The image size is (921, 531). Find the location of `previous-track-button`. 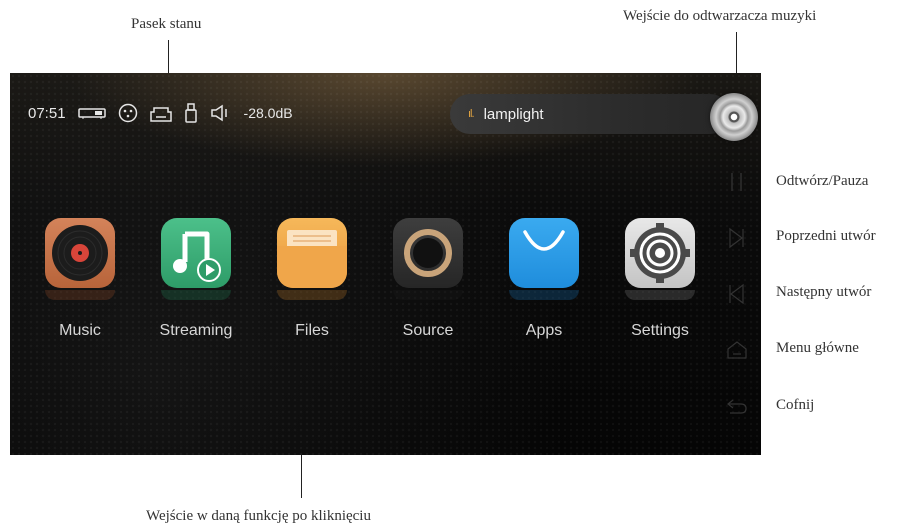

previous-track-button is located at coordinates (737, 240).